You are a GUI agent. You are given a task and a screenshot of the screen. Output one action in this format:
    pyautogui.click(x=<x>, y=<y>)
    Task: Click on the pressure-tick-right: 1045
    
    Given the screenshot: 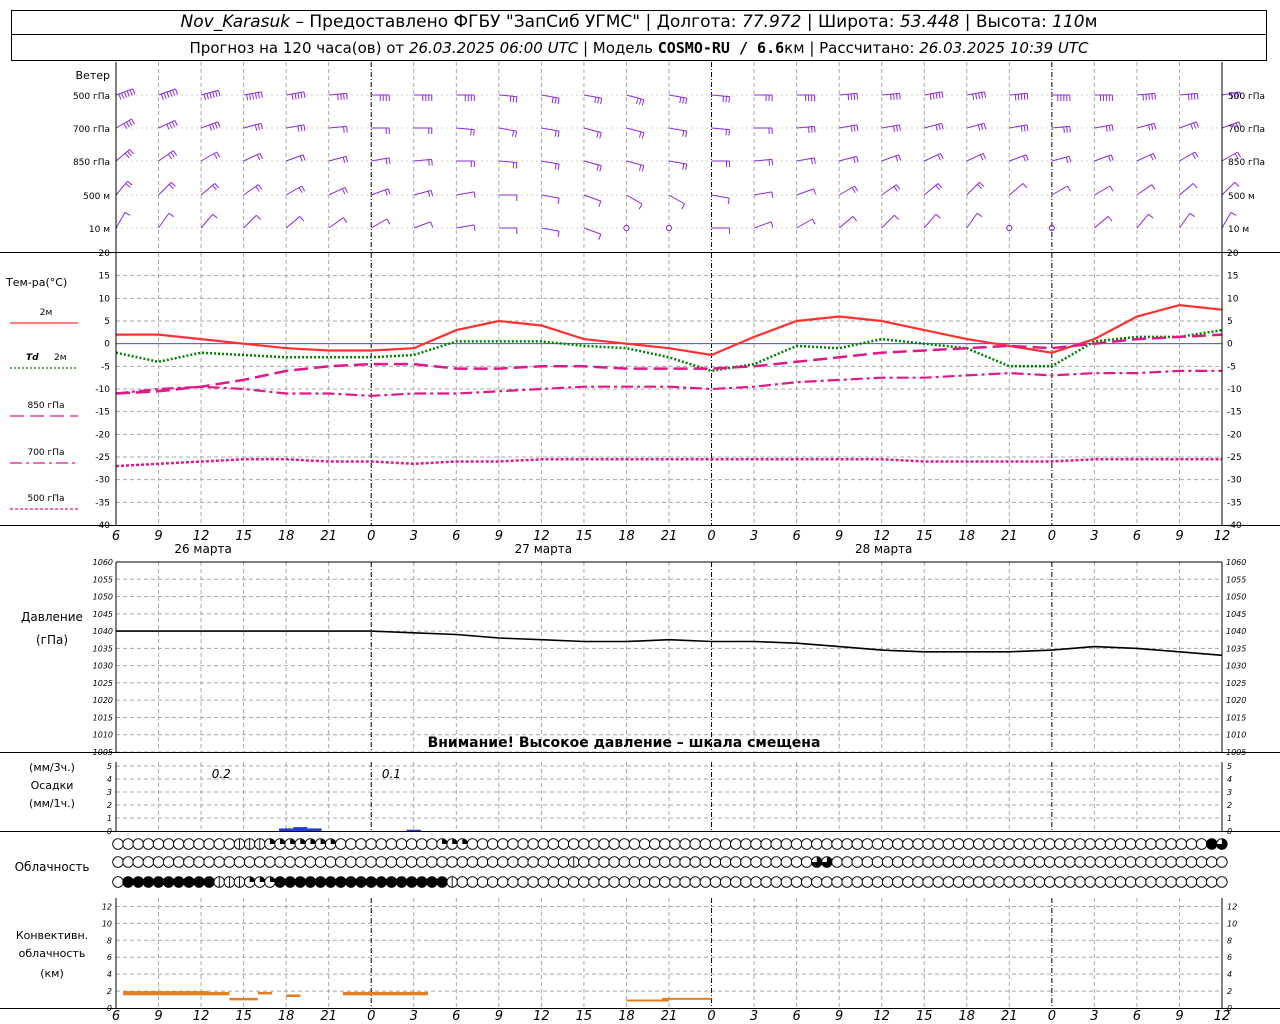 What is the action you would take?
    pyautogui.click(x=1236, y=614)
    